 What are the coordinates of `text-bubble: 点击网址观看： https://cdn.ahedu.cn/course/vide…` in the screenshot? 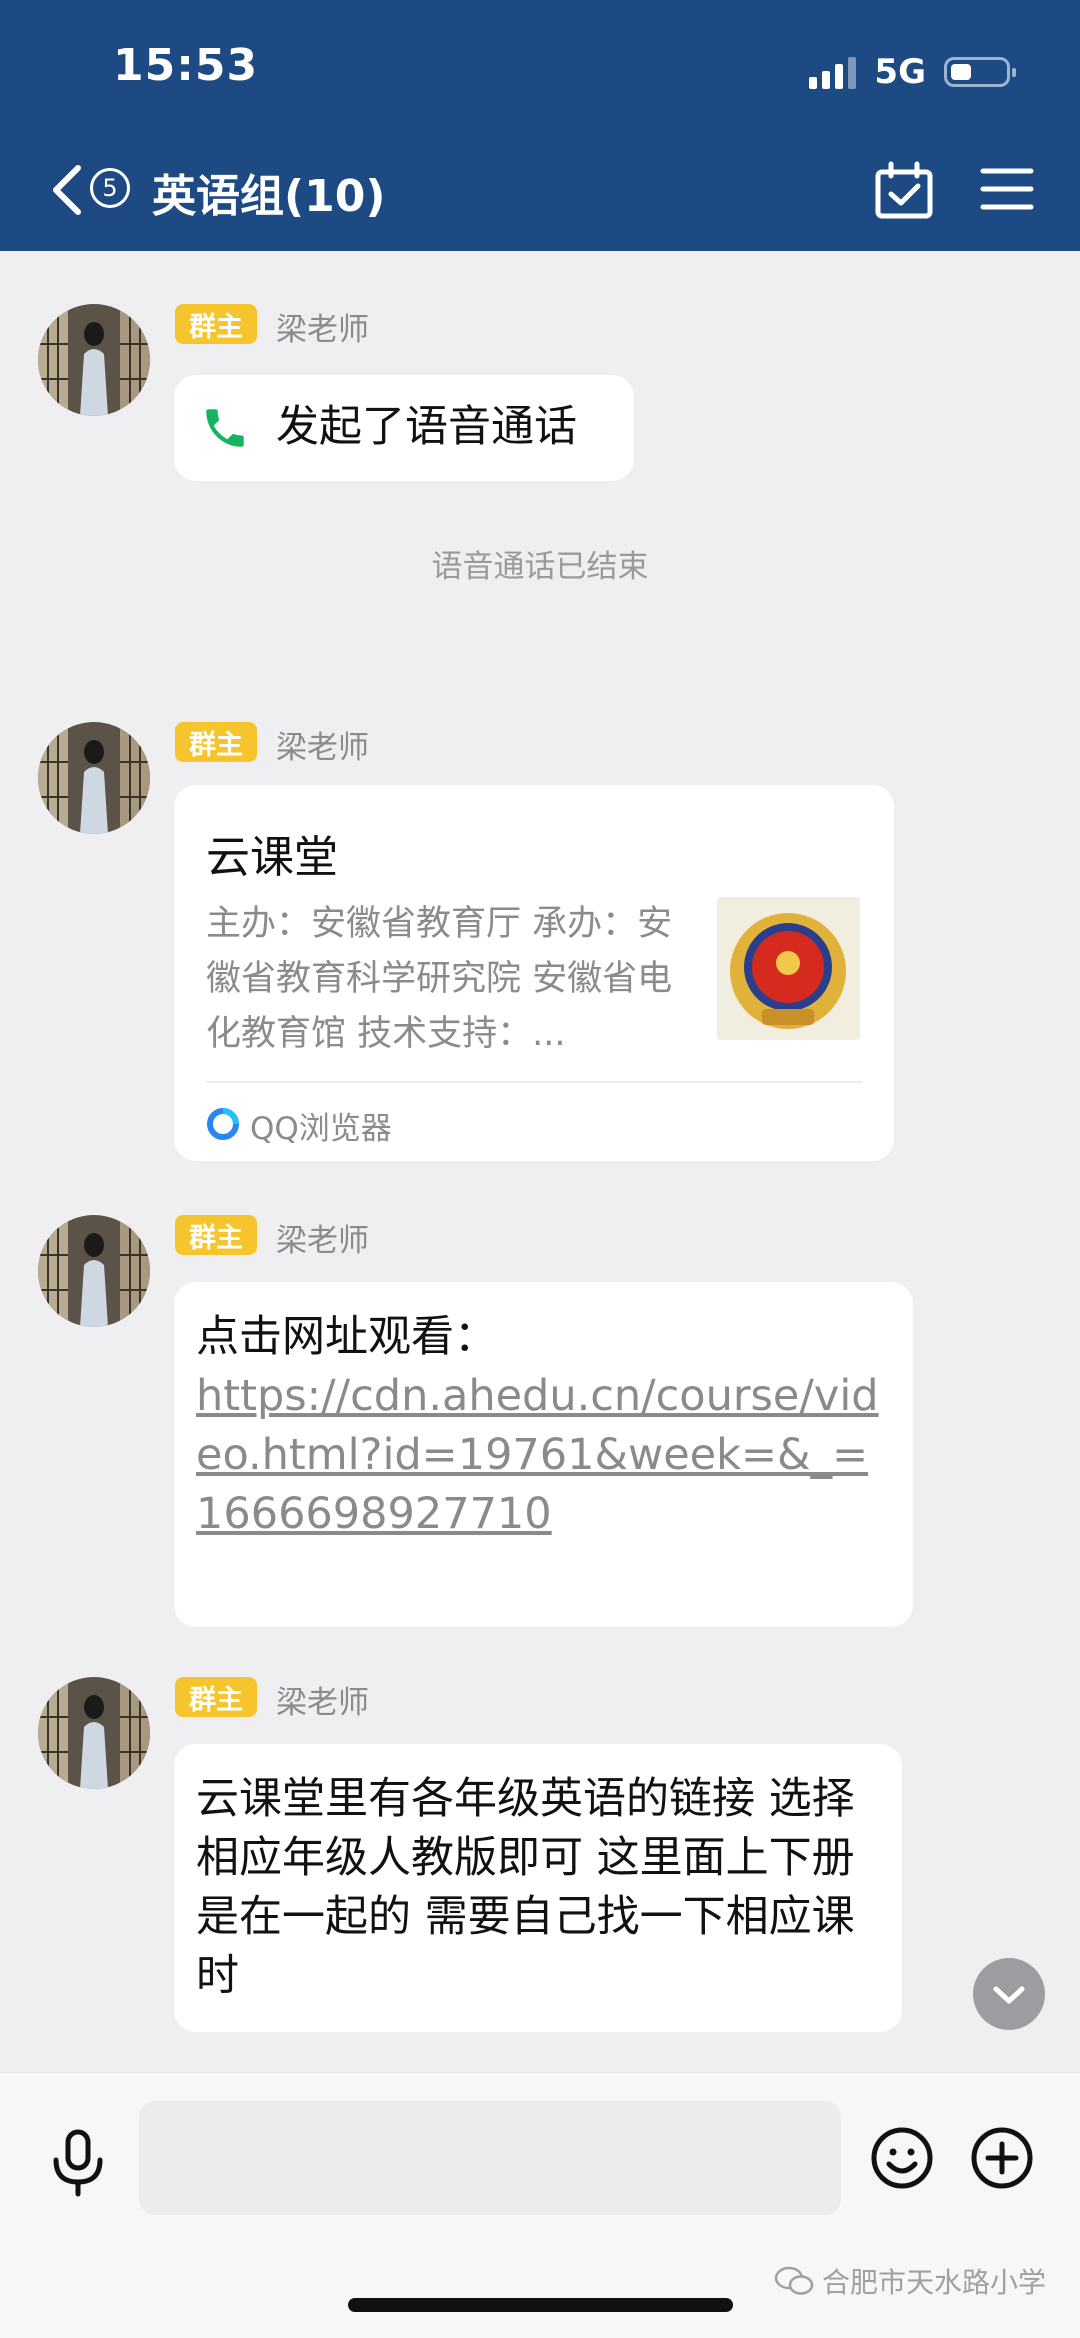 It's located at (543, 1454).